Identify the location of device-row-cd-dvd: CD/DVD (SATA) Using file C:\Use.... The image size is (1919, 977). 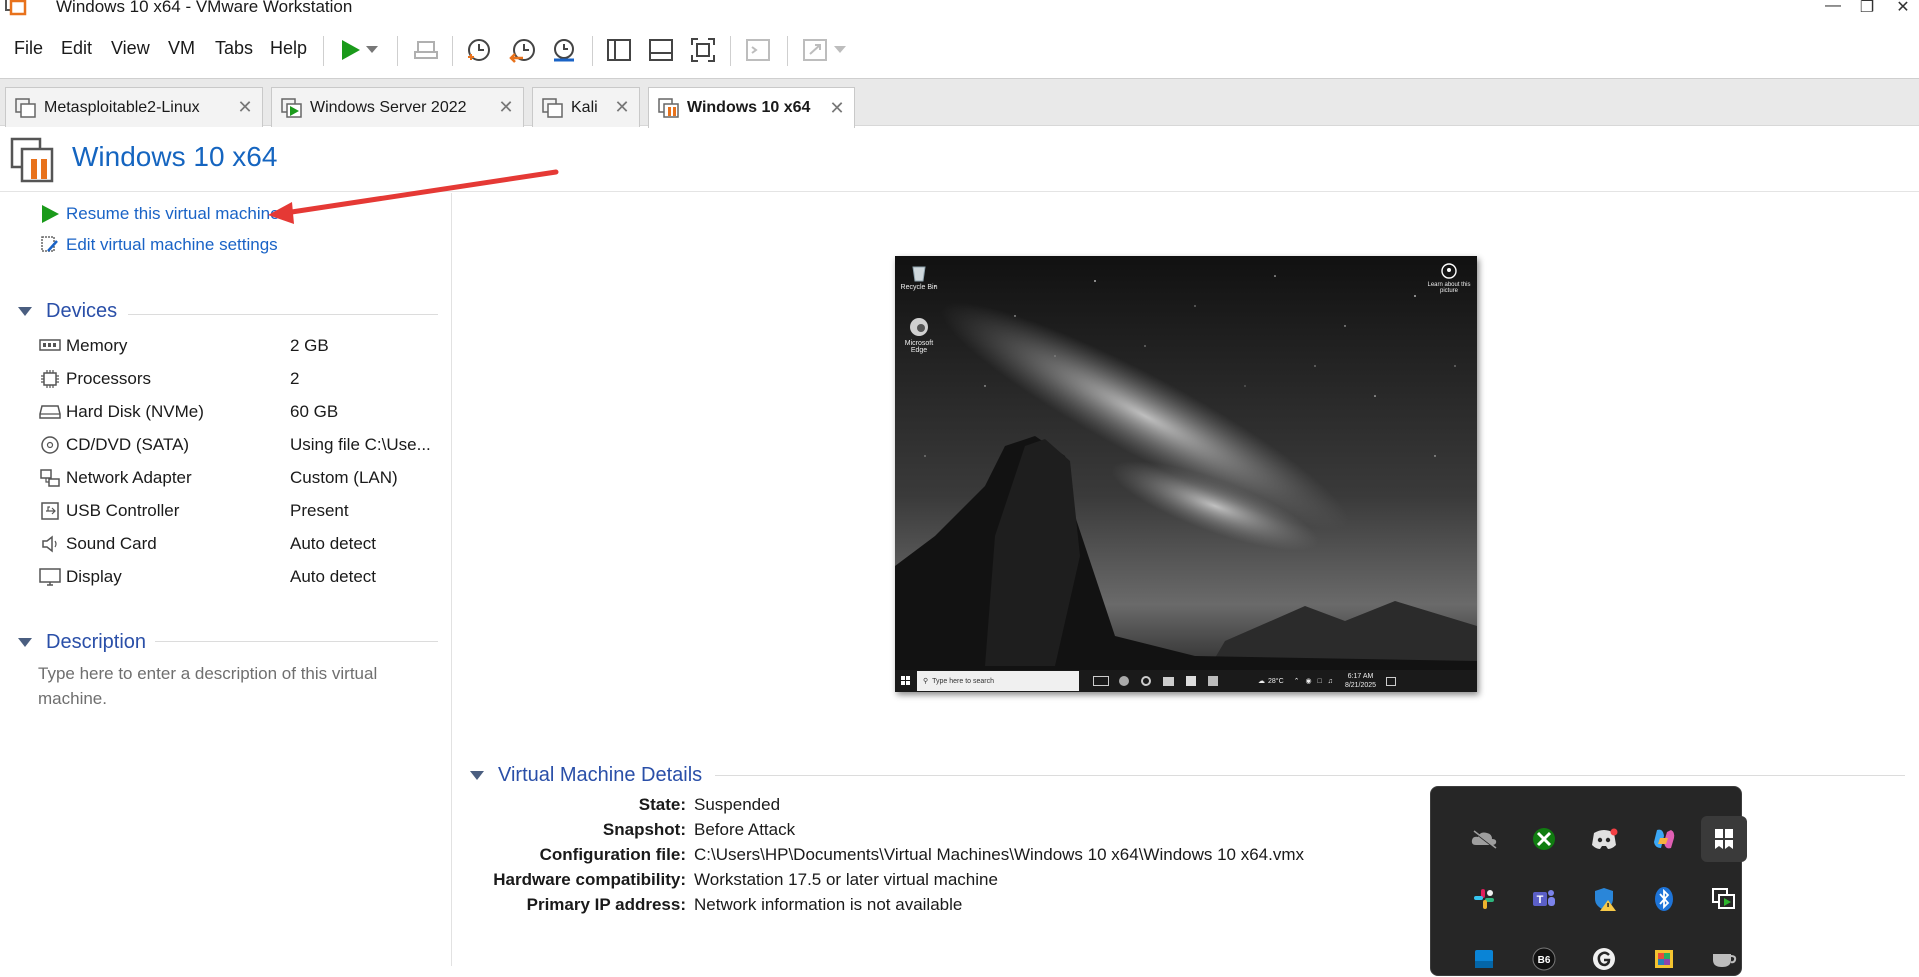
(238, 445).